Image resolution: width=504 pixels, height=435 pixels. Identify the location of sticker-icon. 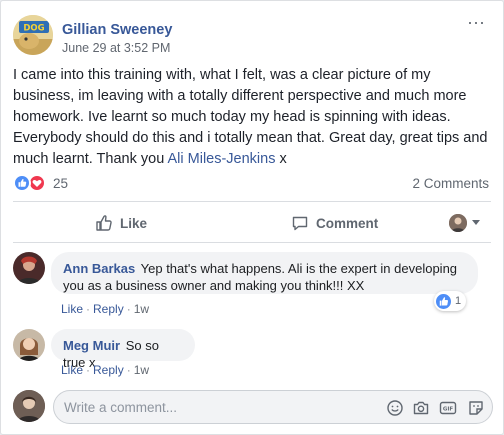
(476, 408).